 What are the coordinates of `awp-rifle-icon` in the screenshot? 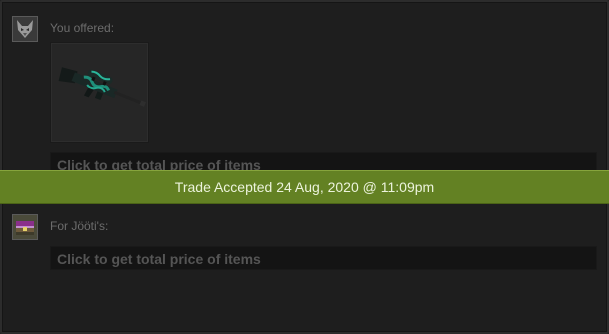 It's located at (102, 87).